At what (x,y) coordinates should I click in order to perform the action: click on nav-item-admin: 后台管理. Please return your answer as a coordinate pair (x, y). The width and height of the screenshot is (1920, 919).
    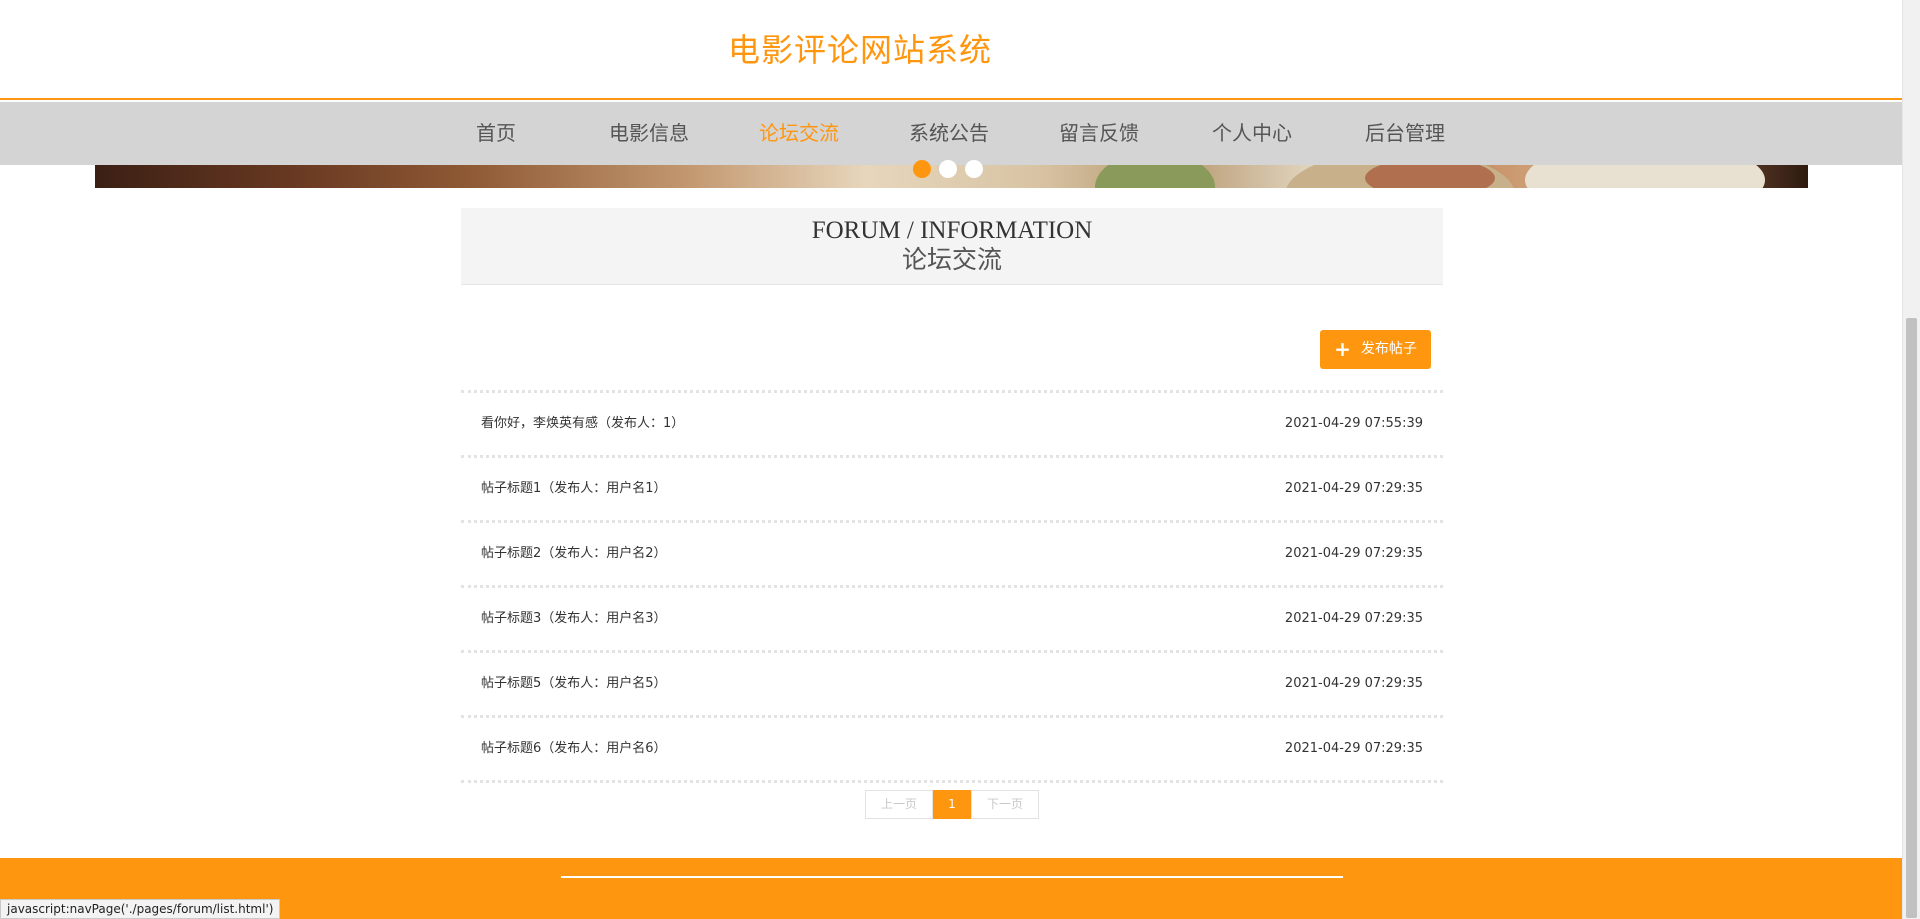
    Looking at the image, I should click on (1405, 133).